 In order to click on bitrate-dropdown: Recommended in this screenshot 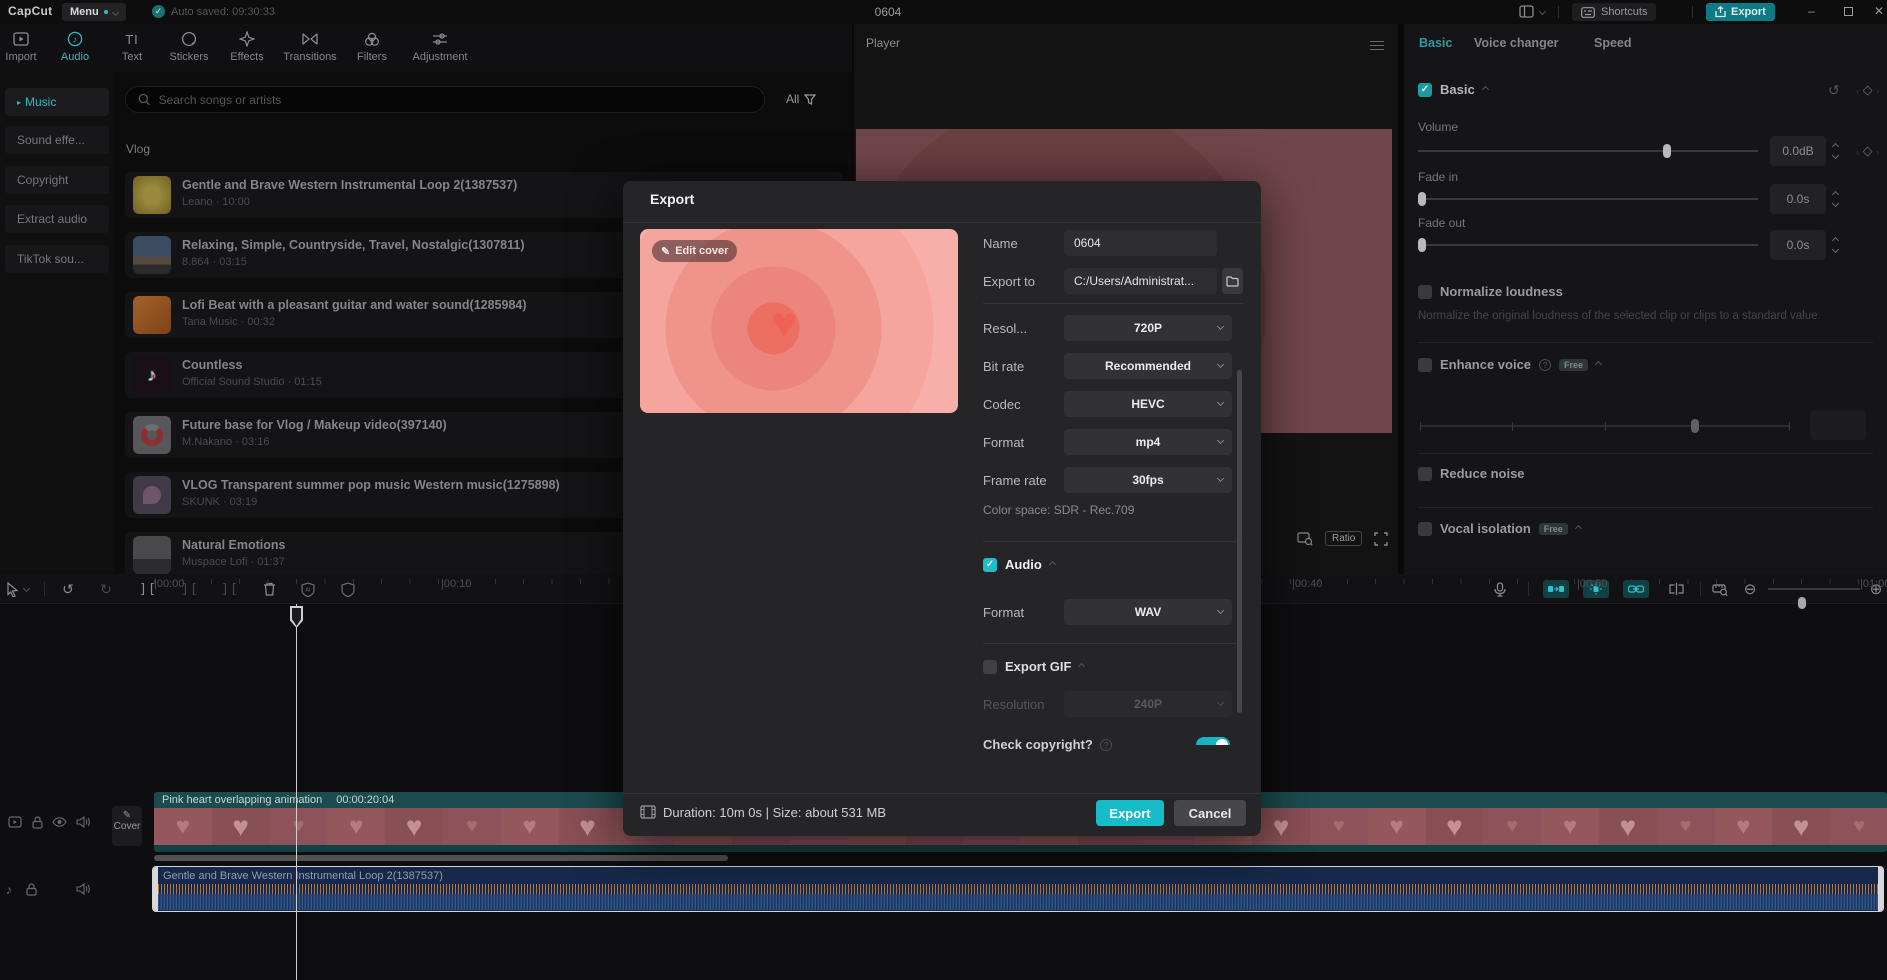, I will do `click(1148, 366)`.